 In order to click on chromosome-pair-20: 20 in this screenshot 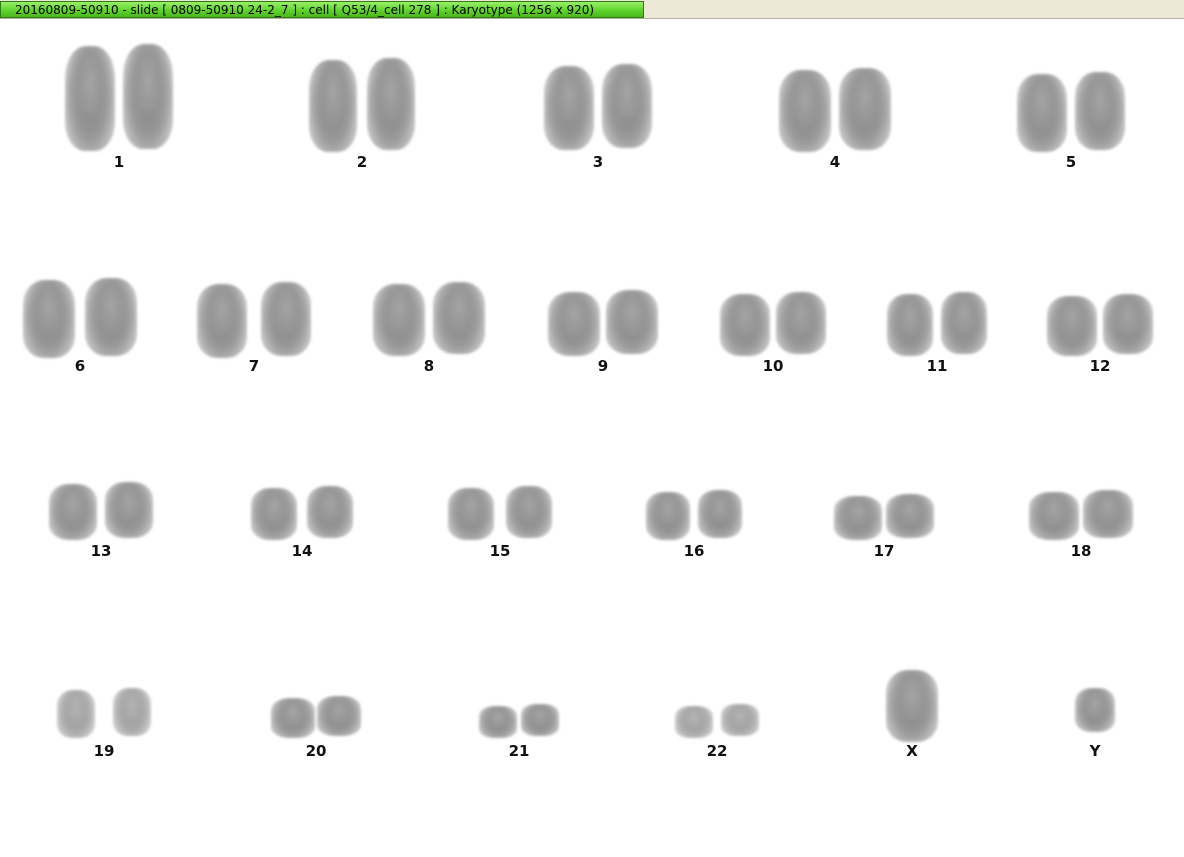, I will do `click(316, 729)`.